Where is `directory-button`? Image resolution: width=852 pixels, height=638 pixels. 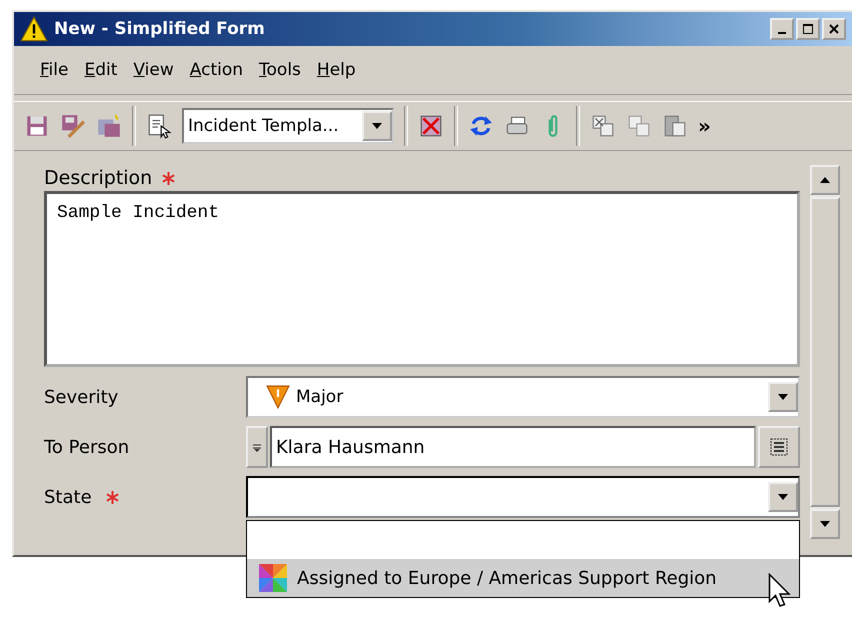
directory-button is located at coordinates (779, 447).